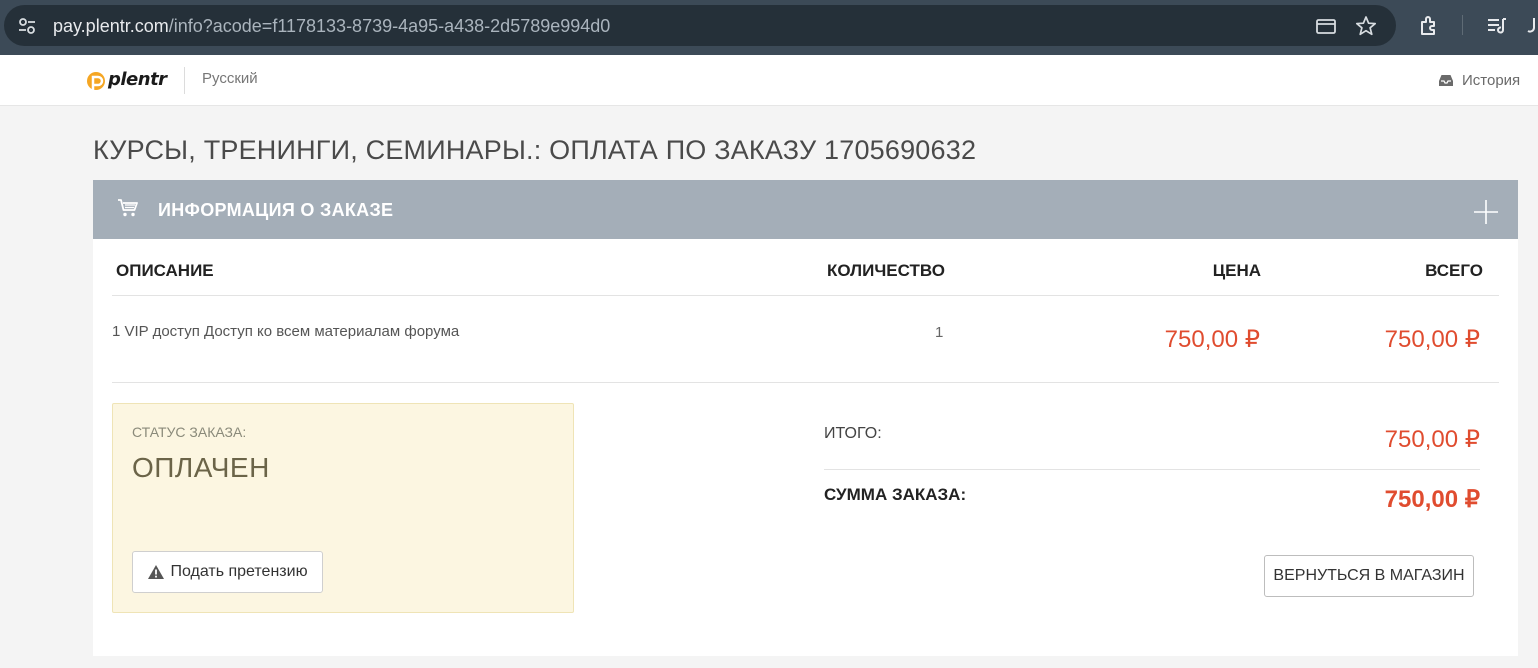  I want to click on bookmark-star-icon, so click(1366, 26).